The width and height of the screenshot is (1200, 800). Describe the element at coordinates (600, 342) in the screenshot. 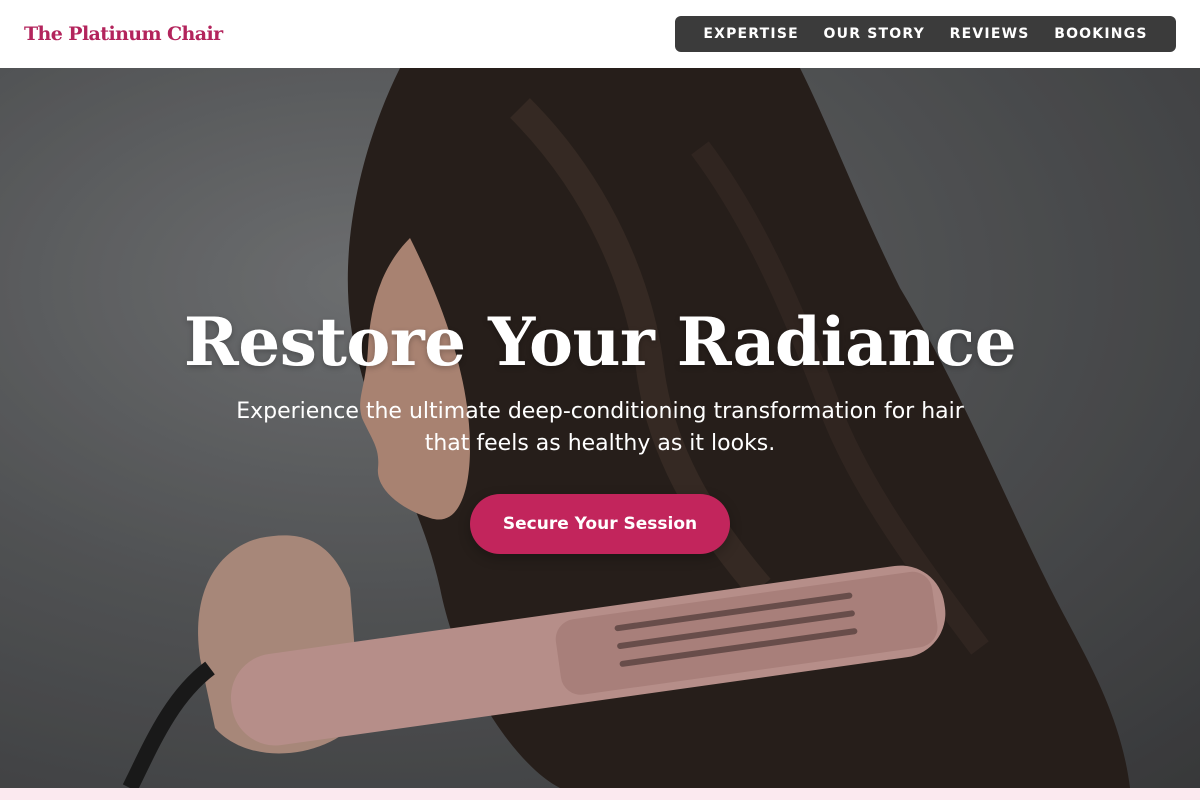

I see `hero-title: Restore Your Radiance` at that location.